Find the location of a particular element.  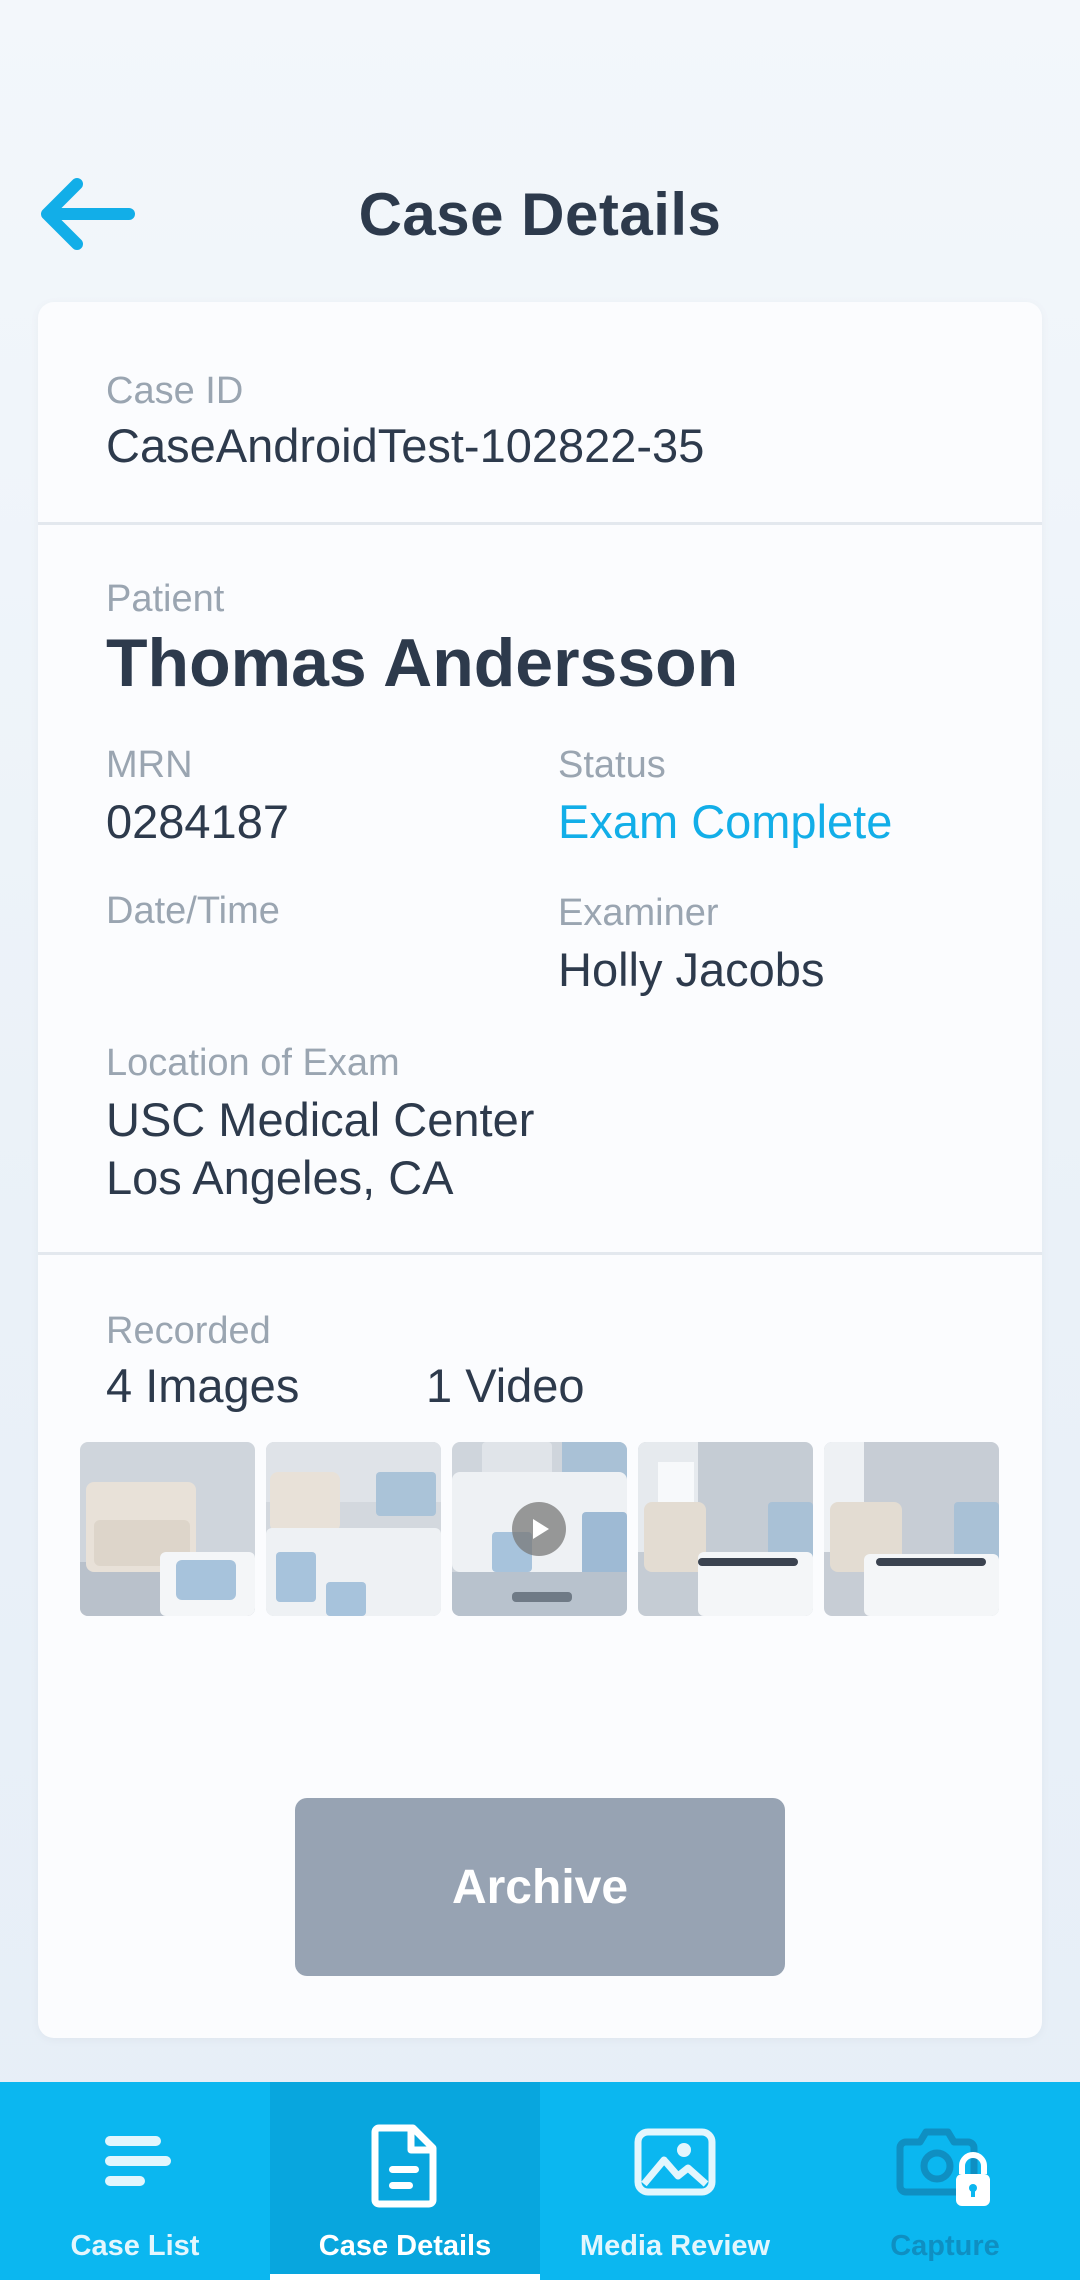

location-line2: Los Angeles, CA is located at coordinates (280, 1177).